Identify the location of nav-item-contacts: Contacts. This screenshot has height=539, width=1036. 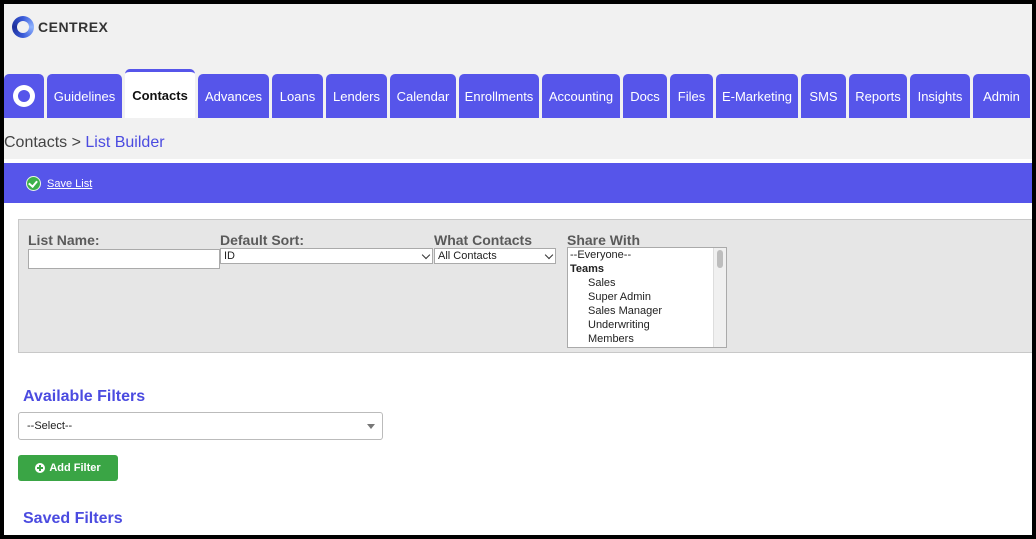
(160, 93).